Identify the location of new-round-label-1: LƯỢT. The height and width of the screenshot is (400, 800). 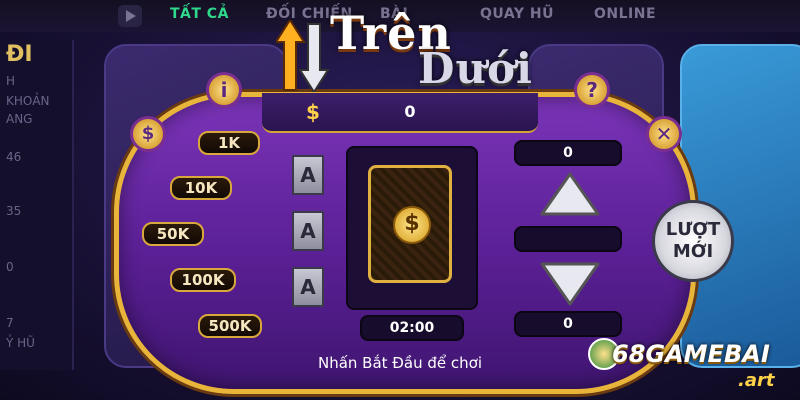
(693, 229).